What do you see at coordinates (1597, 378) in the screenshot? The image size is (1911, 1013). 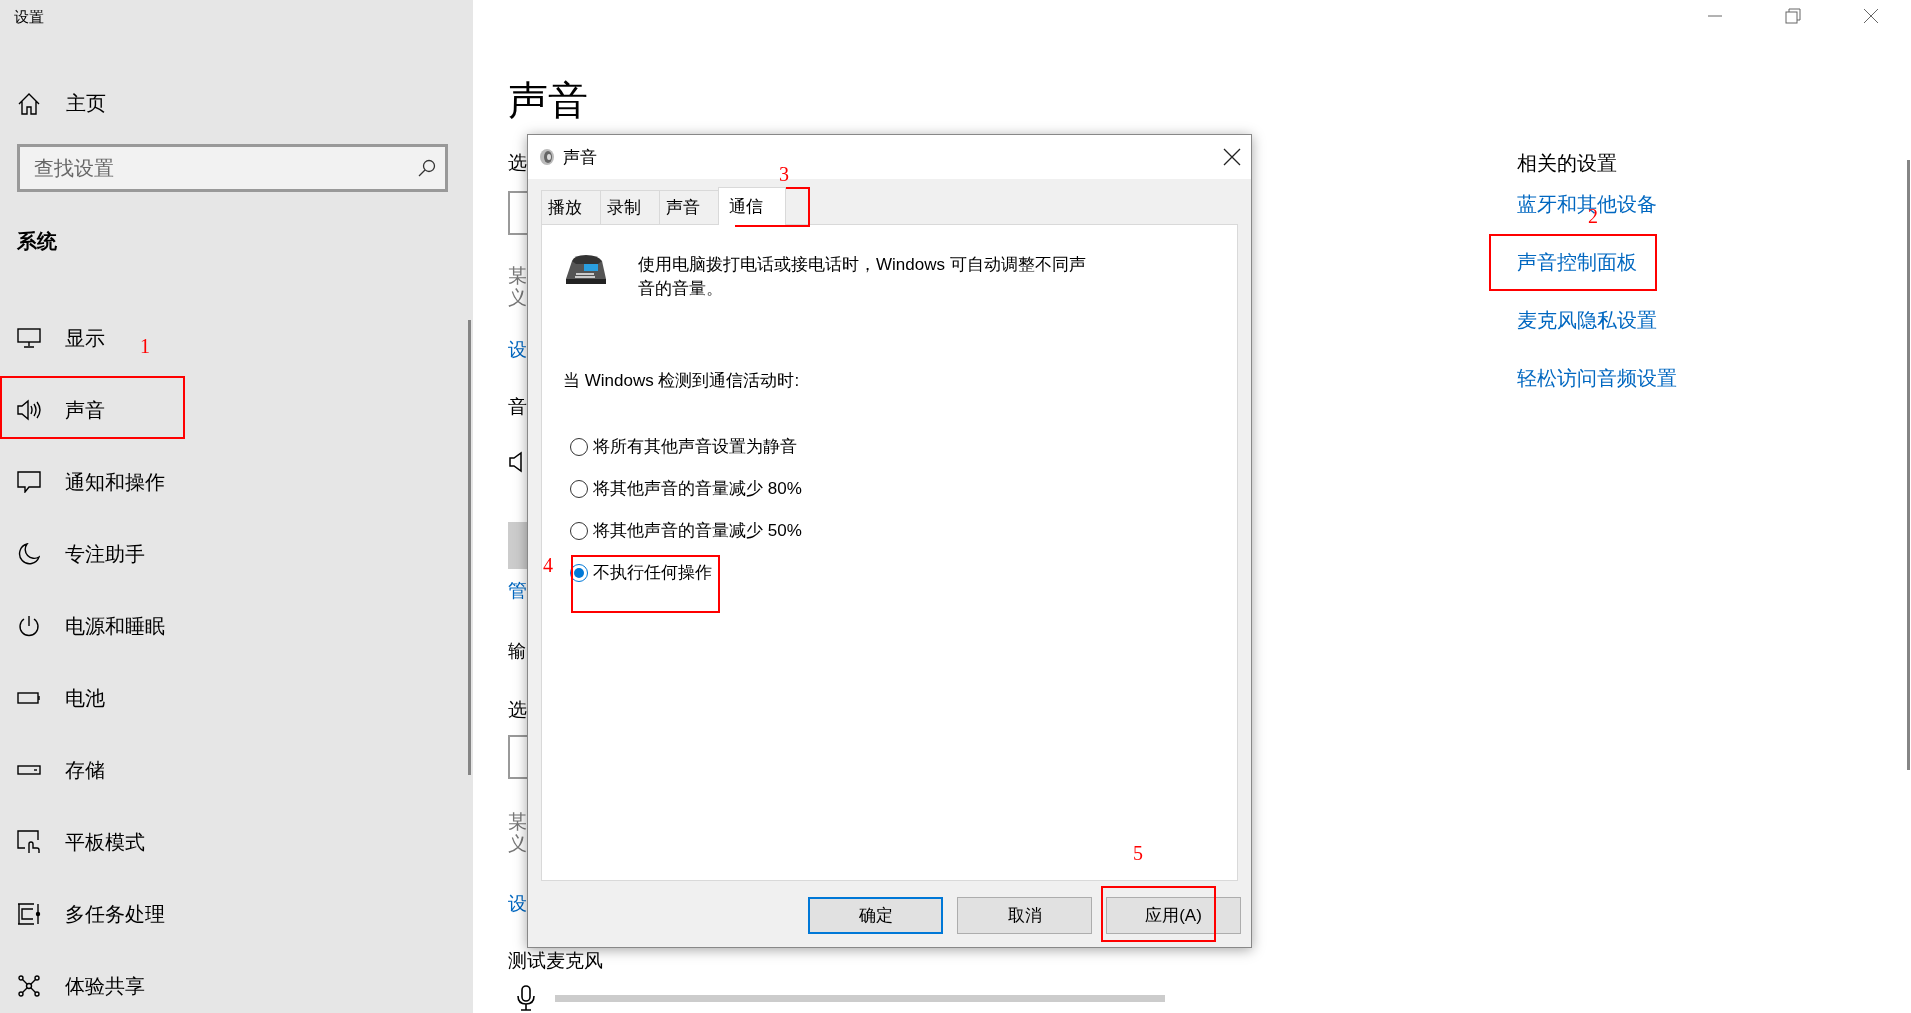 I see `link: 轻松访问音频设置` at bounding box center [1597, 378].